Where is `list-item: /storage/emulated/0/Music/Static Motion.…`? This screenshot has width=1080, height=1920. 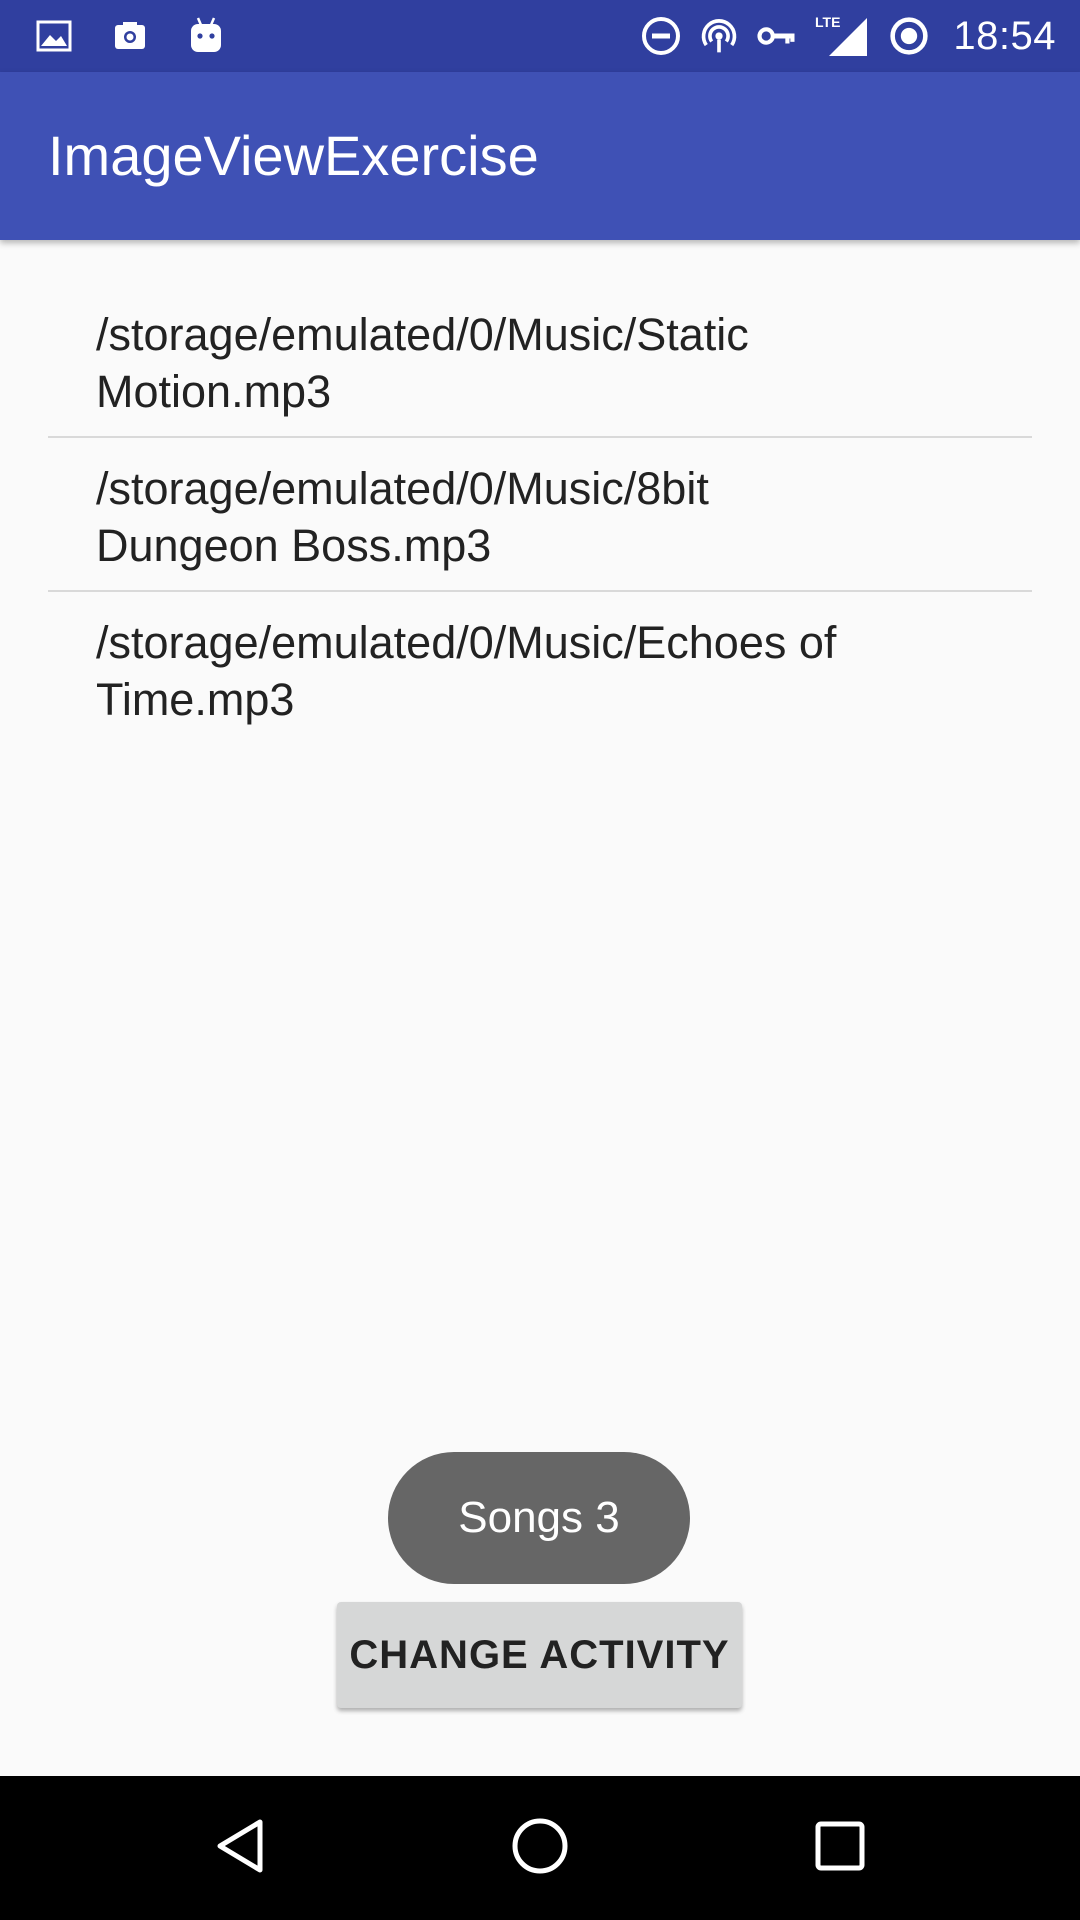 list-item: /storage/emulated/0/Music/Static Motion.… is located at coordinates (540, 339).